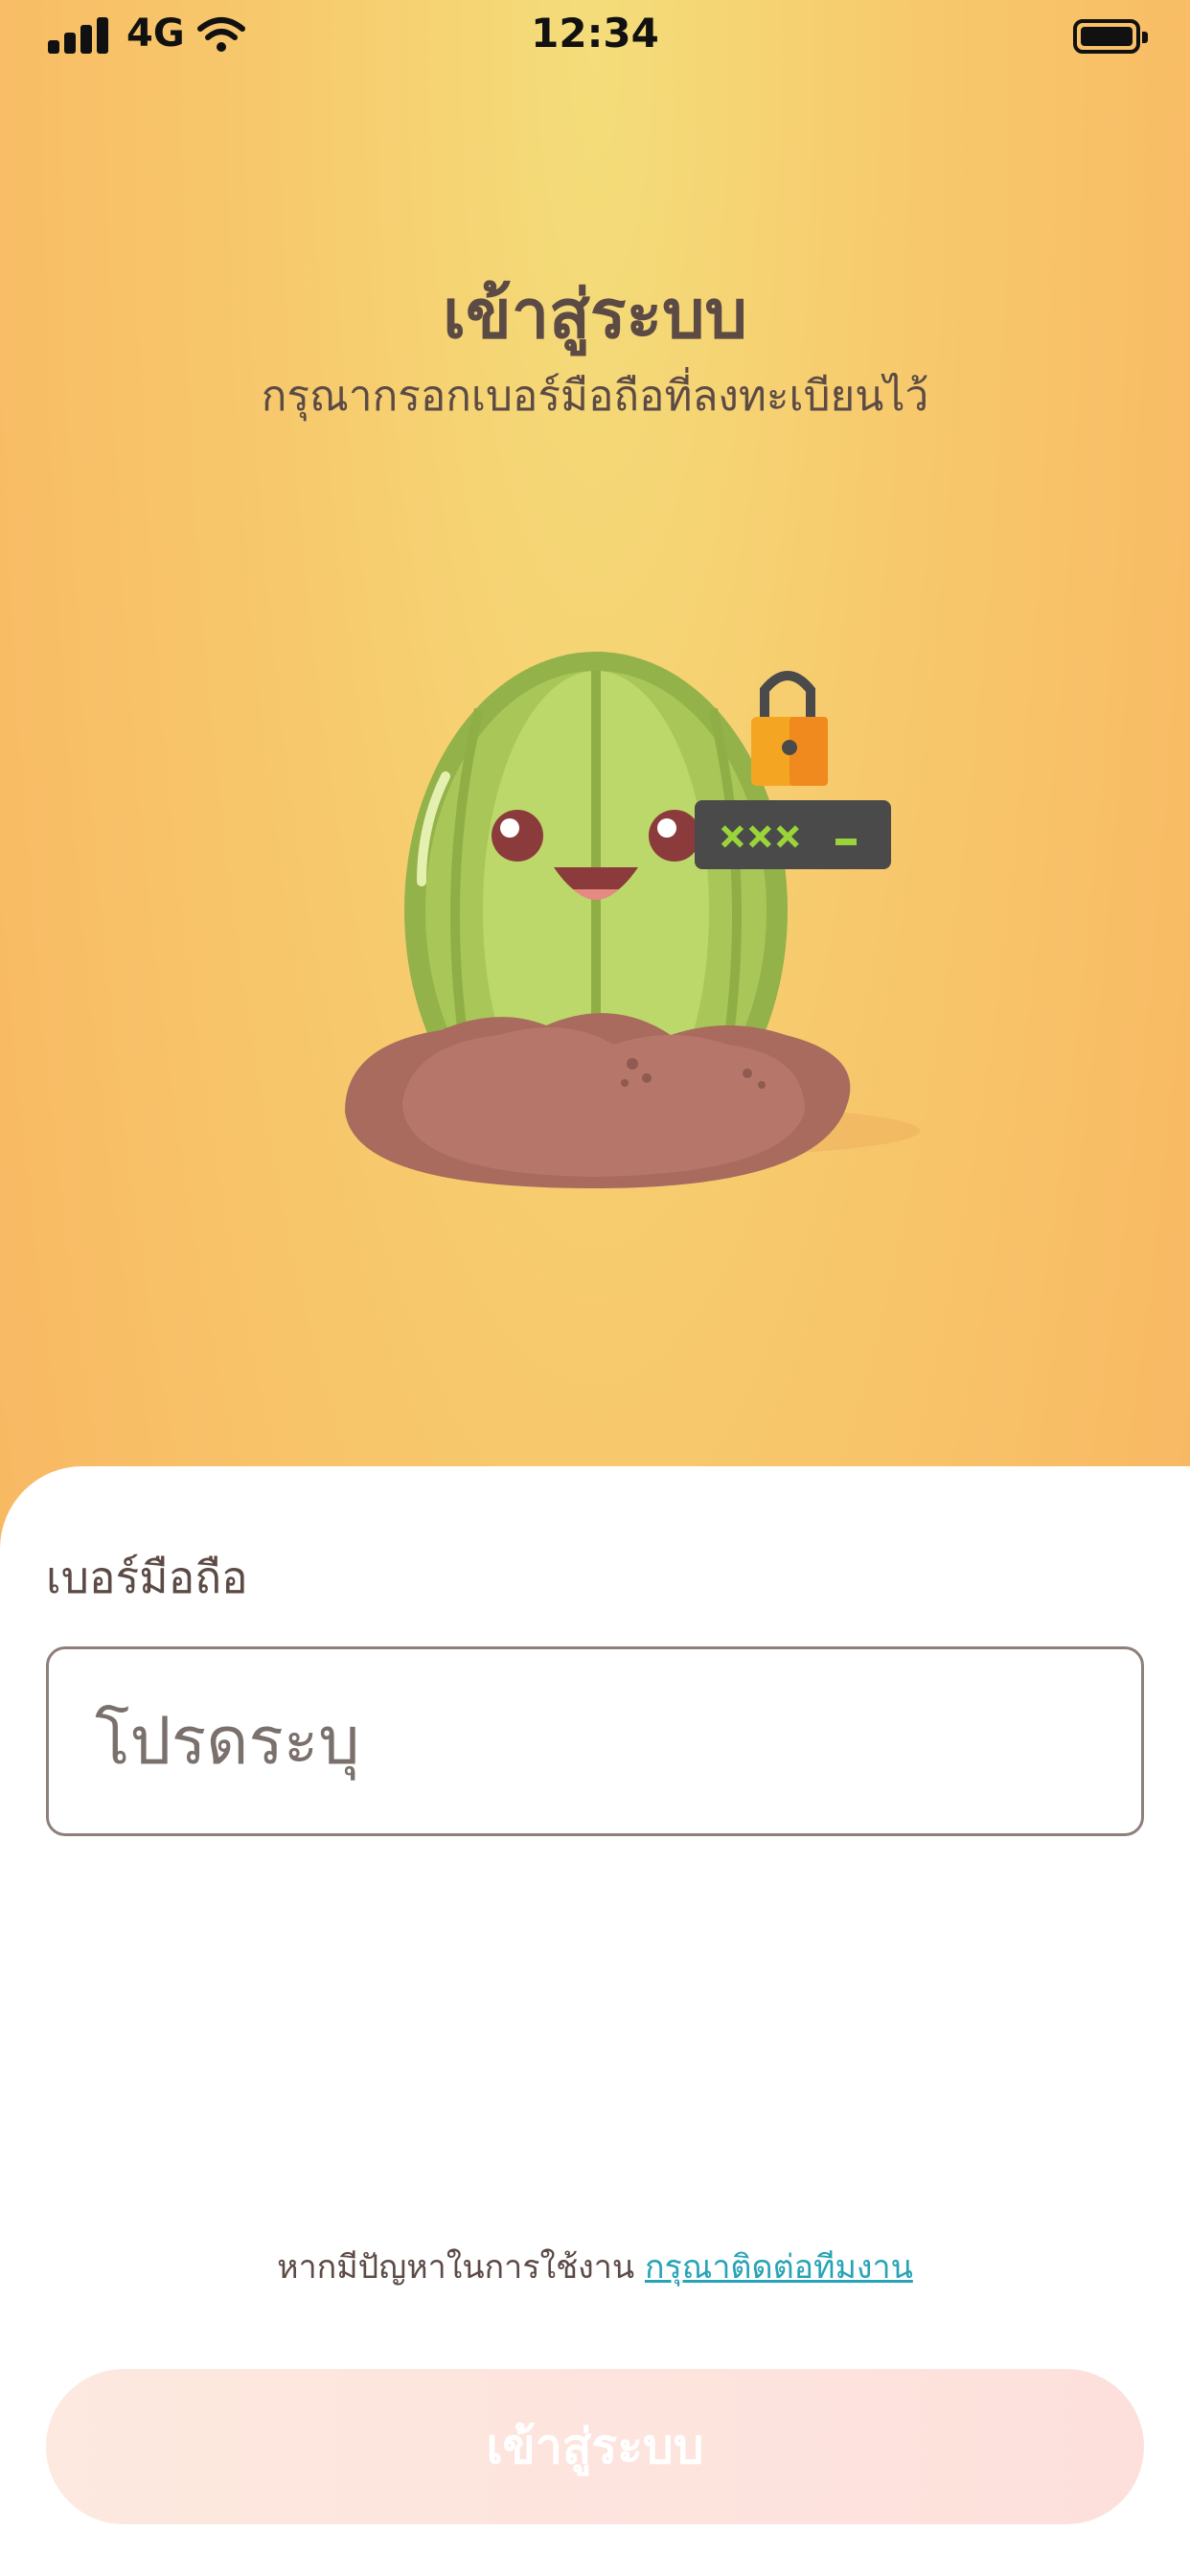  Describe the element at coordinates (595, 1741) in the screenshot. I see `phone-input` at that location.